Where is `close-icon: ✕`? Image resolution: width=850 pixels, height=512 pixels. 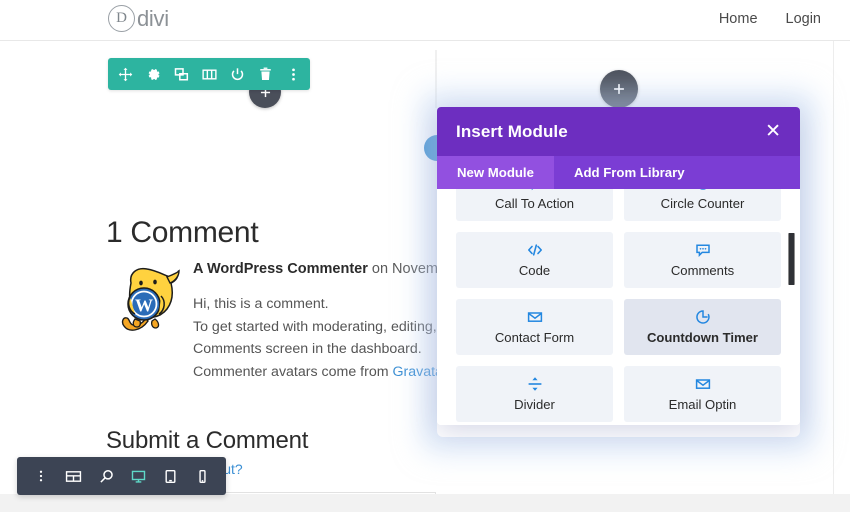
close-icon: ✕ is located at coordinates (773, 131).